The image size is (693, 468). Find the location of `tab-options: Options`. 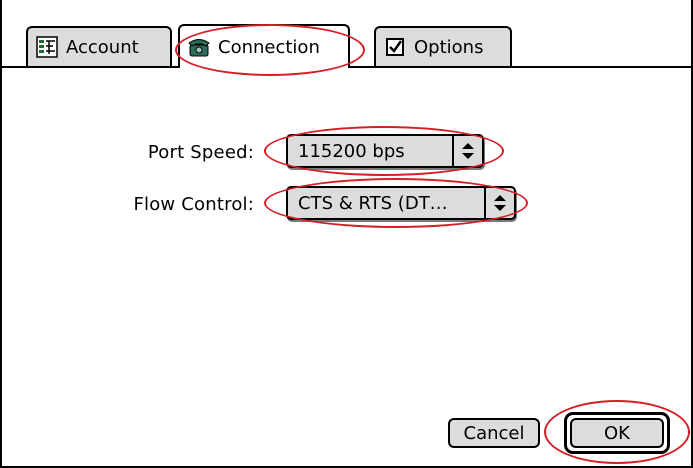

tab-options: Options is located at coordinates (443, 46).